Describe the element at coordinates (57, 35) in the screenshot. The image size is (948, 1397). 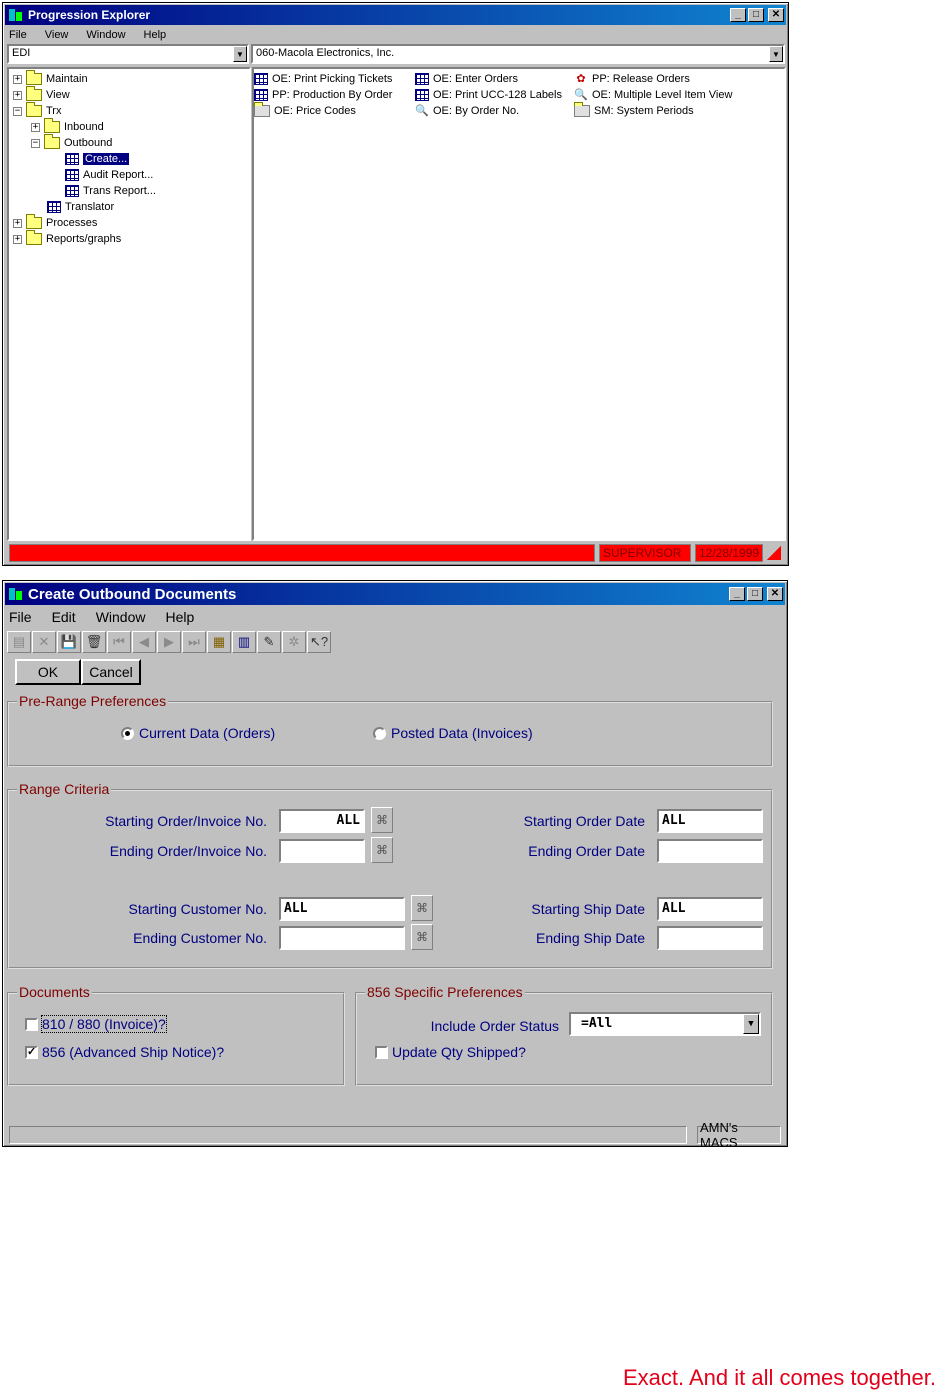
I see `menu-view: View` at that location.